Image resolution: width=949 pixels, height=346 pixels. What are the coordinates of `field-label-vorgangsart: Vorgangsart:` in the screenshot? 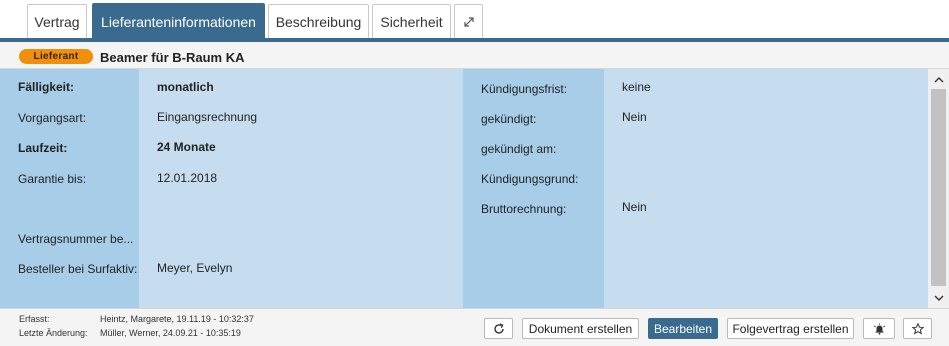 It's located at (52, 118).